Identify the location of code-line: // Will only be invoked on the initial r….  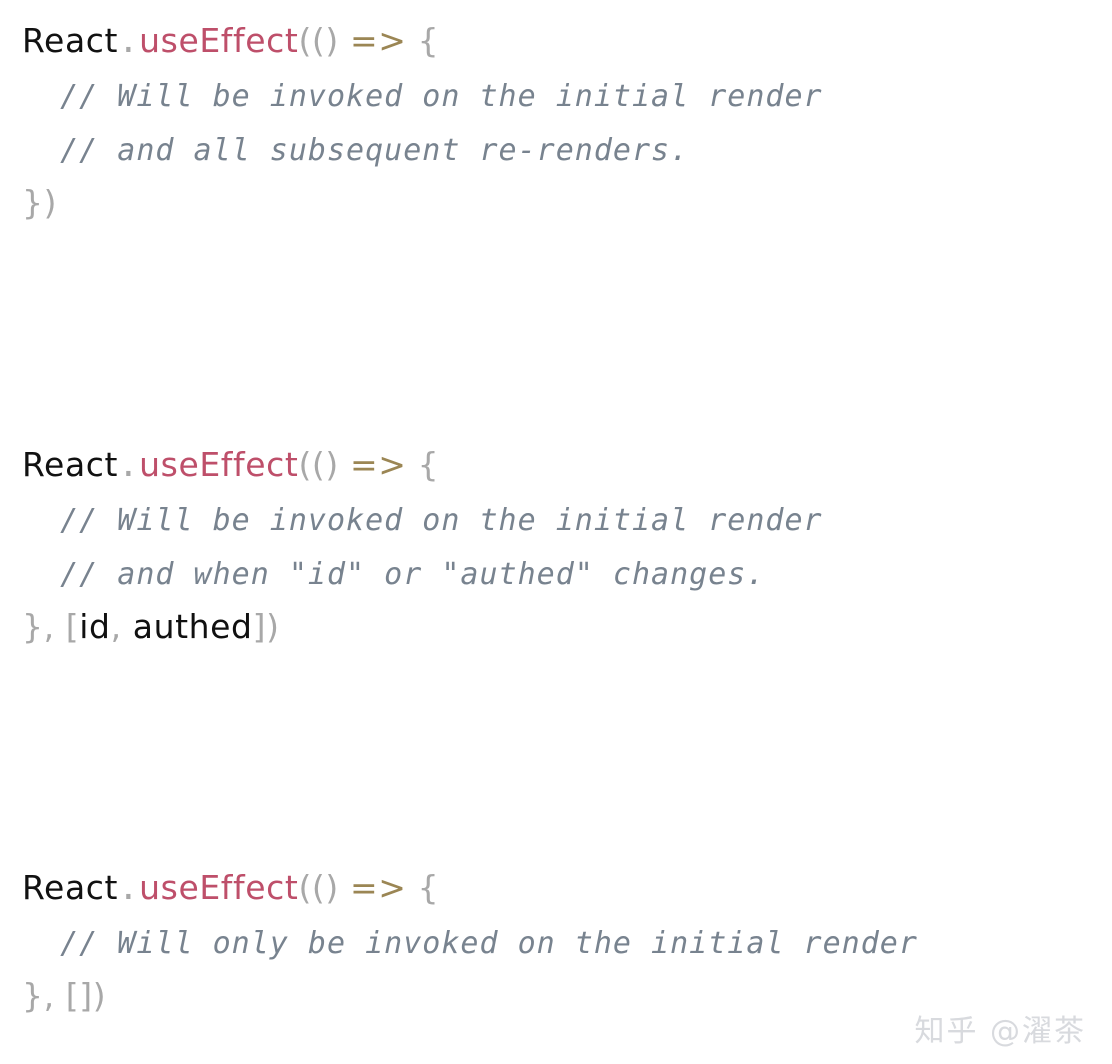
(557, 942).